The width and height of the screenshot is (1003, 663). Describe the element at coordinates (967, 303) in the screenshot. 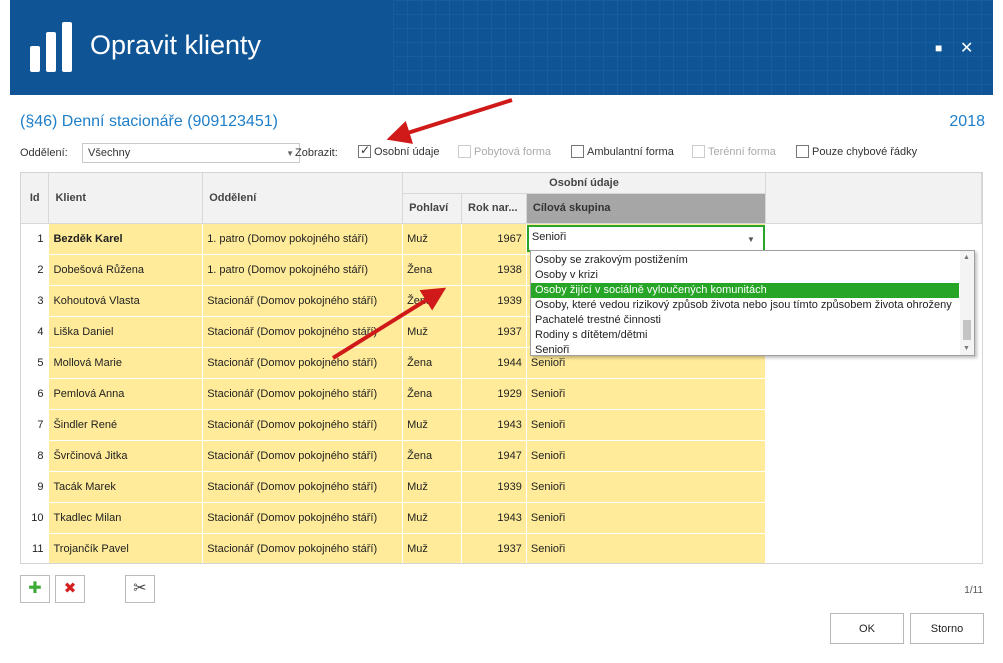

I see `dropdown-scrollbar: ▲ ▼` at that location.